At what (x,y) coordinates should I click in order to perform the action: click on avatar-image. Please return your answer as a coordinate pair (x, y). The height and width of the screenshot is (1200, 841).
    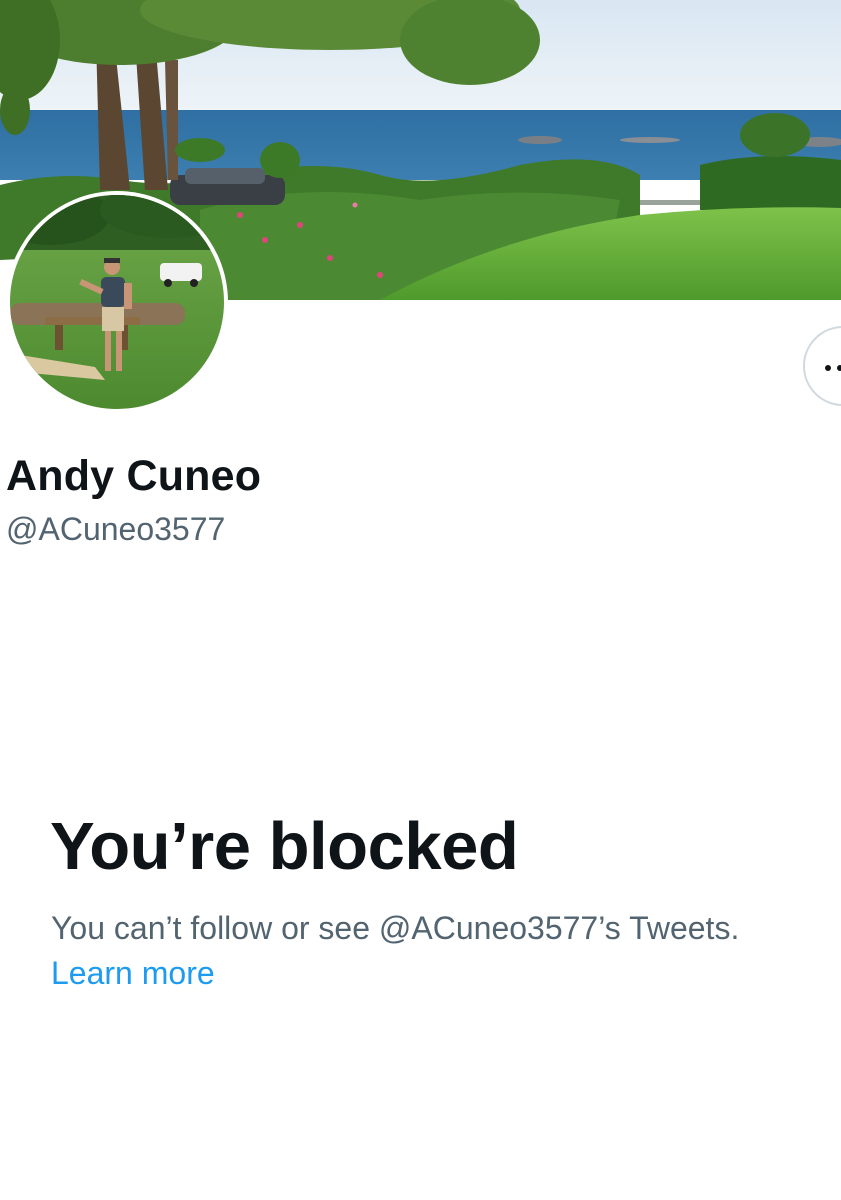
    Looking at the image, I should click on (117, 302).